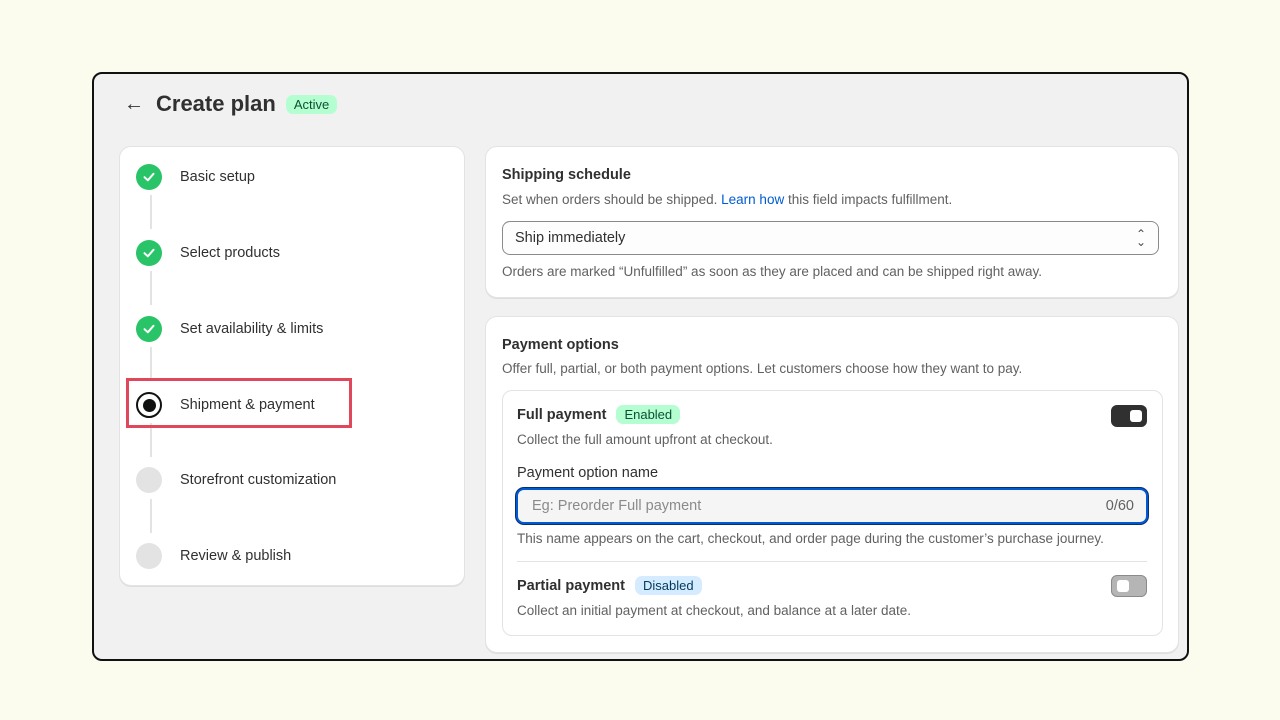 This screenshot has height=720, width=1280. Describe the element at coordinates (818, 506) in the screenshot. I see `payment-option-name-input` at that location.